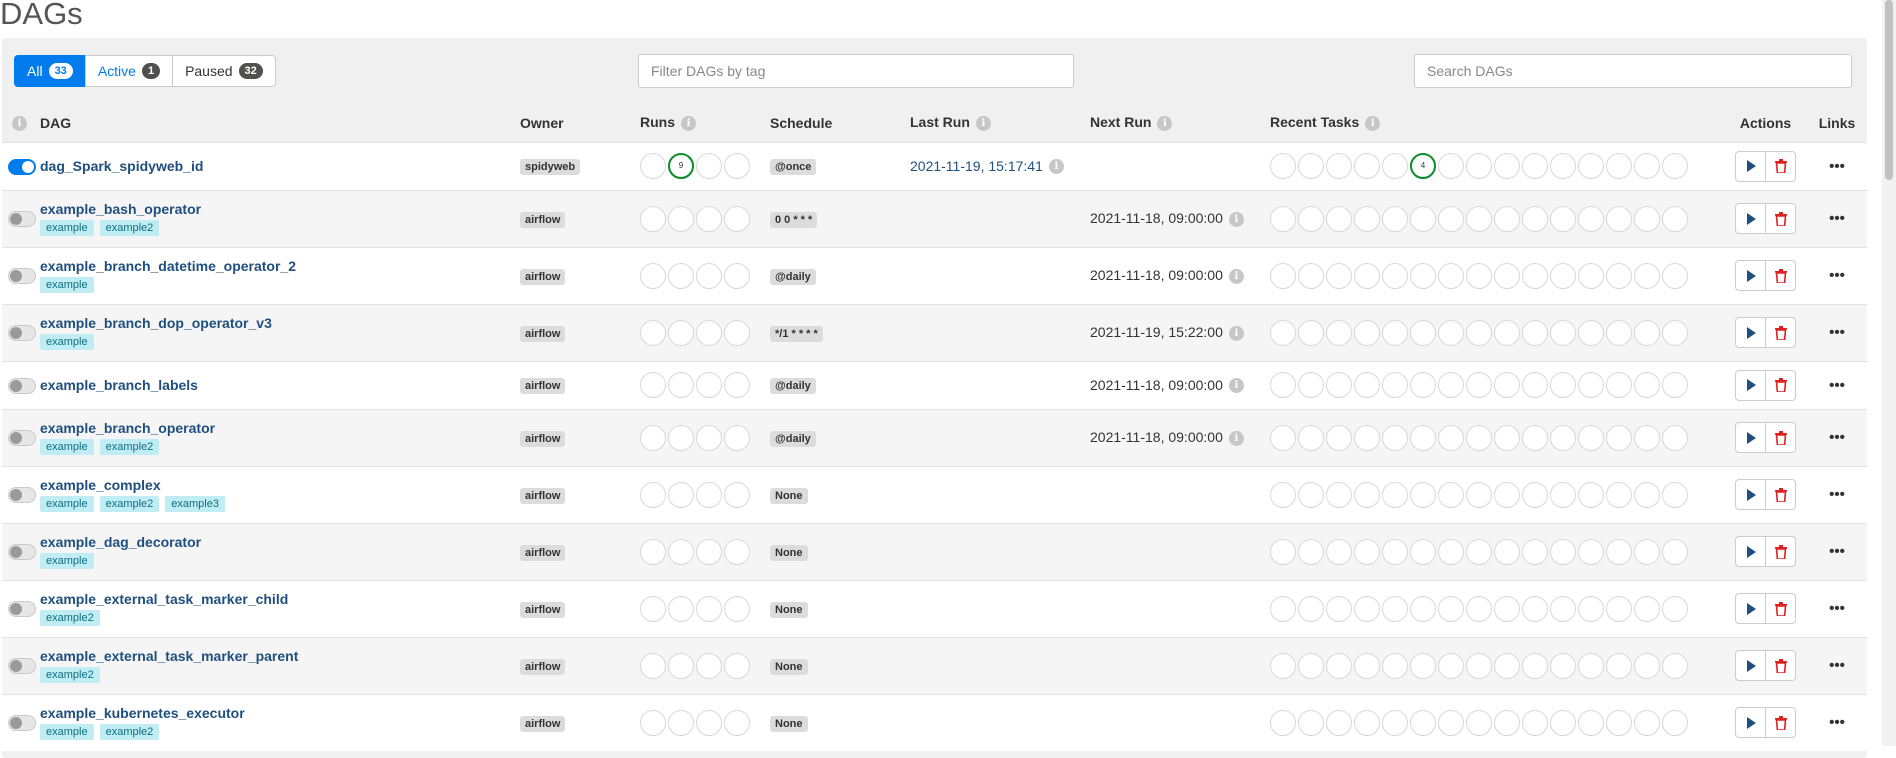 This screenshot has width=1896, height=758. I want to click on dag-pause-toggle, so click(22, 166).